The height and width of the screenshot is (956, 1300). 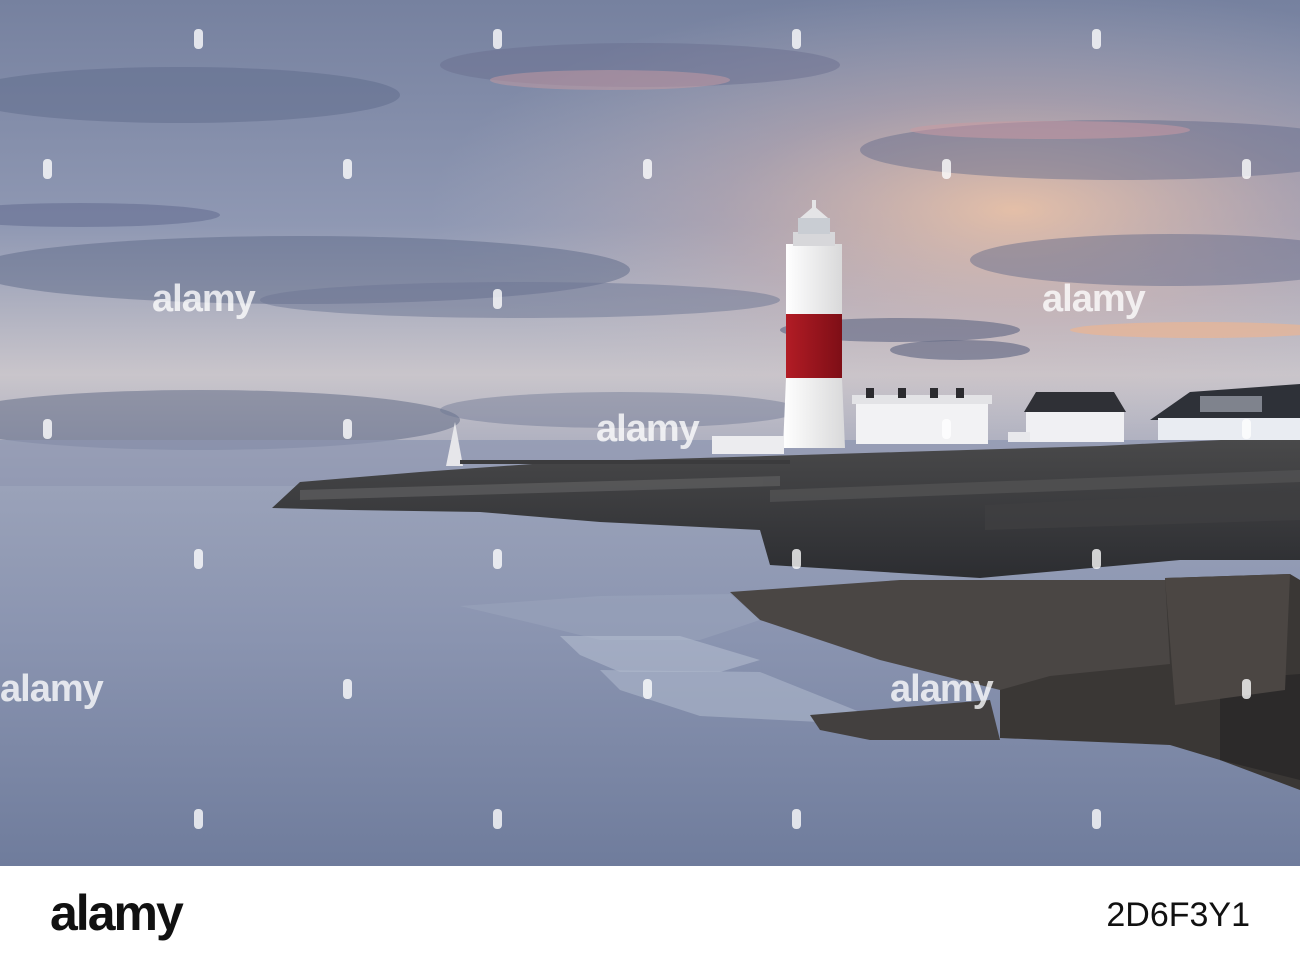 I want to click on image-id: 2D6F3Y1, so click(x=1178, y=915).